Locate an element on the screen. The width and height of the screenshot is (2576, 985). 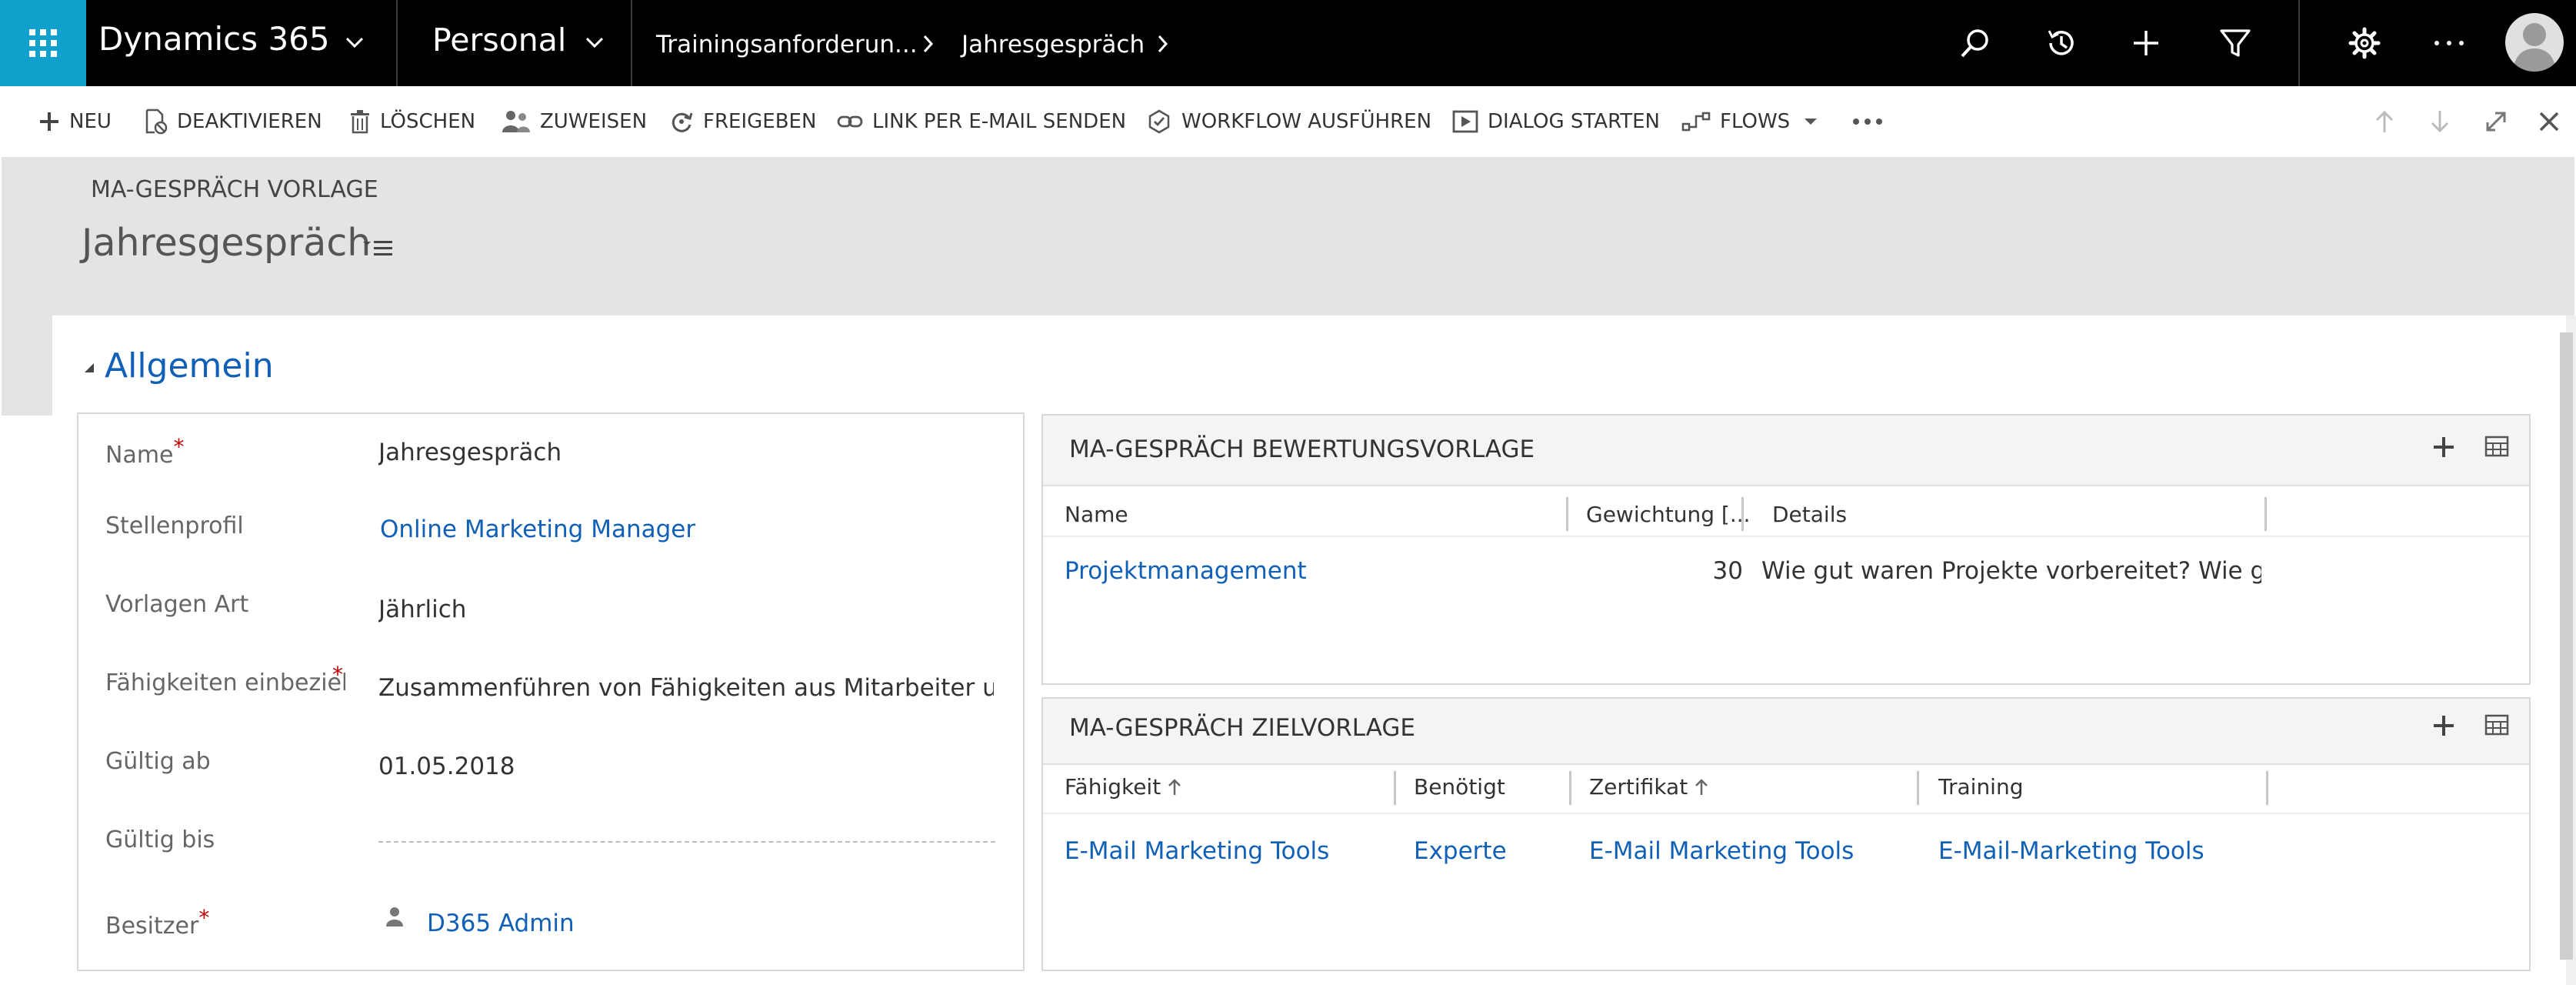
field-value-valid-to is located at coordinates (686, 836).